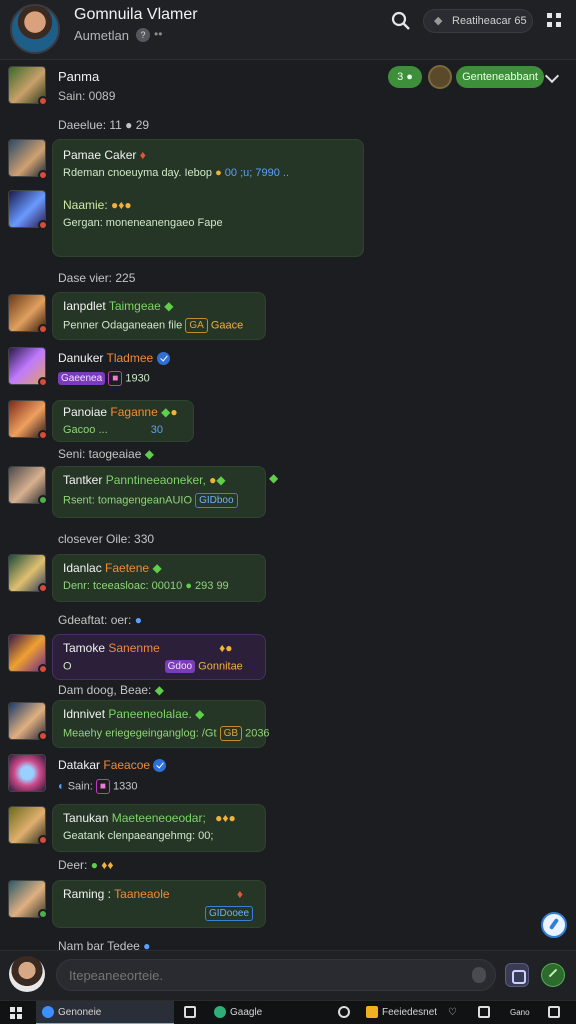 The height and width of the screenshot is (1024, 576). What do you see at coordinates (123, 421) in the screenshot?
I see `message-bubble: Panoiae Faganne ◆● Gacoo ... 30` at bounding box center [123, 421].